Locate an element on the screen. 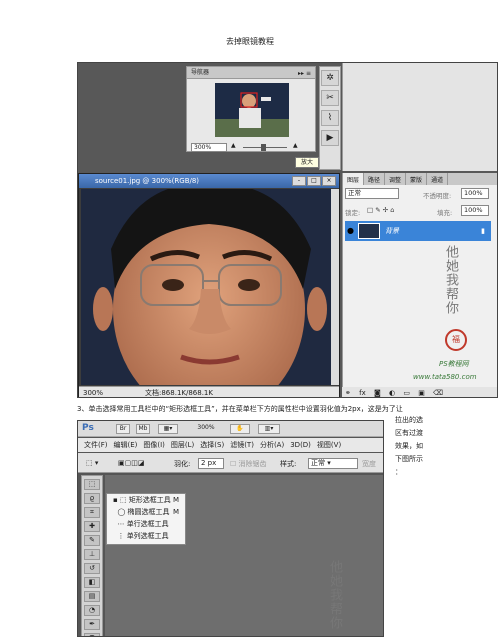  pen-tool-icon: ✒ is located at coordinates (92, 624).